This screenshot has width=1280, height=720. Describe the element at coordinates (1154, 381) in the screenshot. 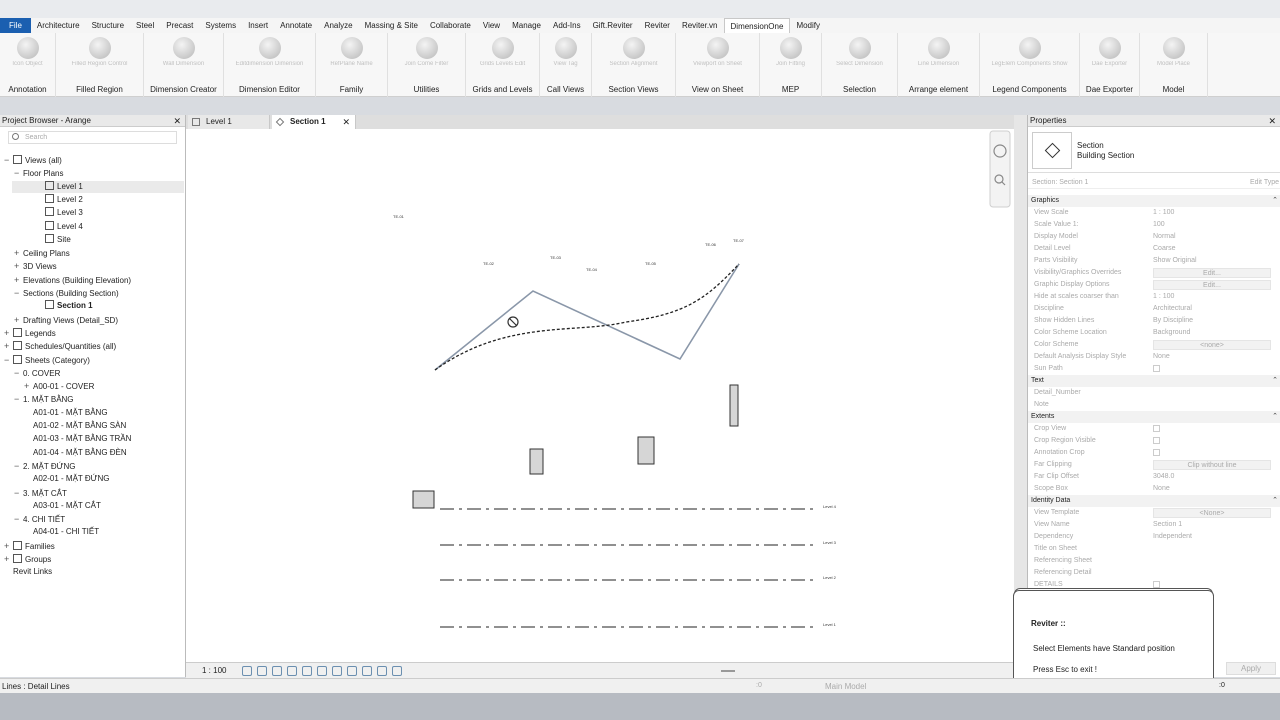

I see `property-group: Text ⌃` at that location.